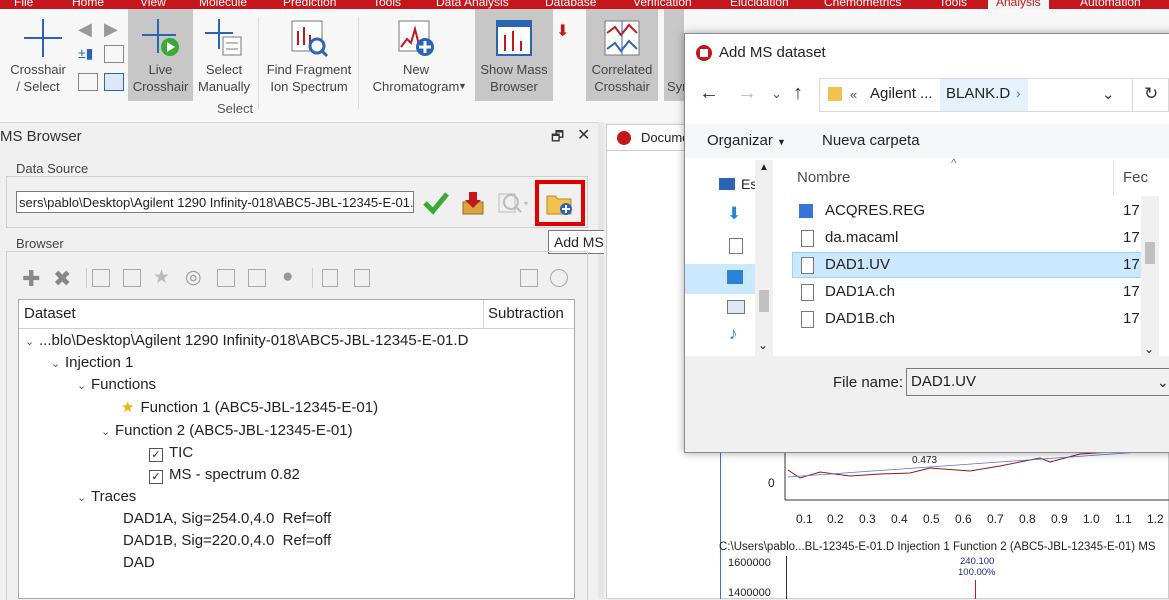 This screenshot has width=1169, height=600. What do you see at coordinates (171, 453) in the screenshot?
I see `tree-item-tic: ✓ TIC` at bounding box center [171, 453].